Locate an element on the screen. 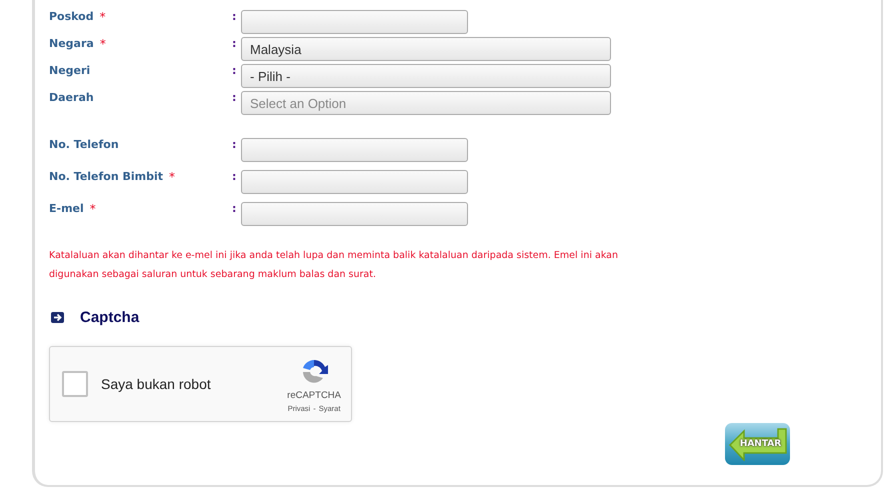  password-note: Katalaluan akan dihantar ke e-mel ini jika anda telah lupa dan meminta balik katalaluan daripada sistem. Emel ini akan digunakan sebagai saluran untuk sebarang maklum balas dan surat. is located at coordinates (334, 265).